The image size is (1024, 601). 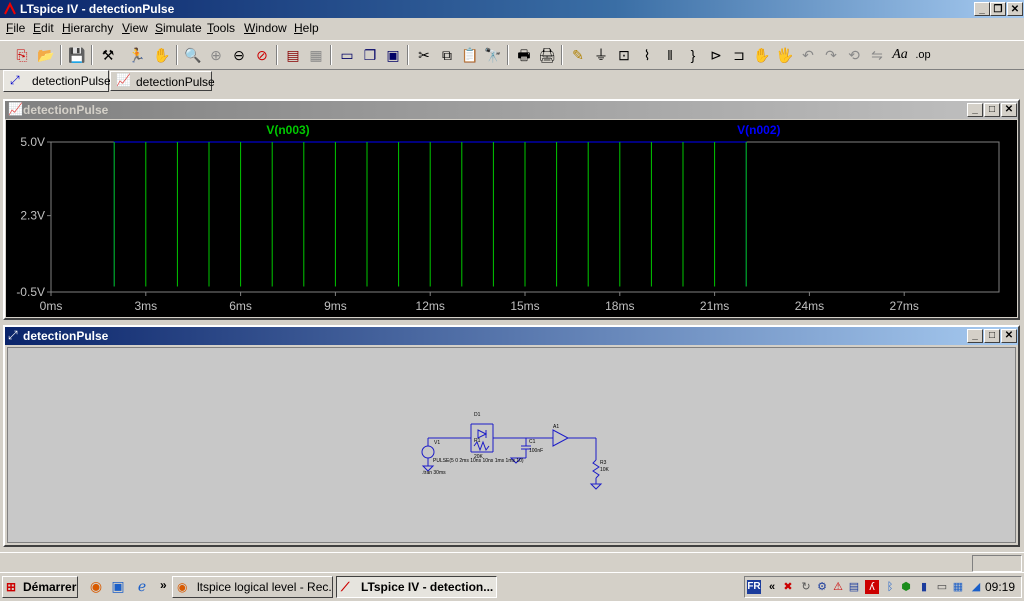 I want to click on antivirus-icon: ✖, so click(x=788, y=587).